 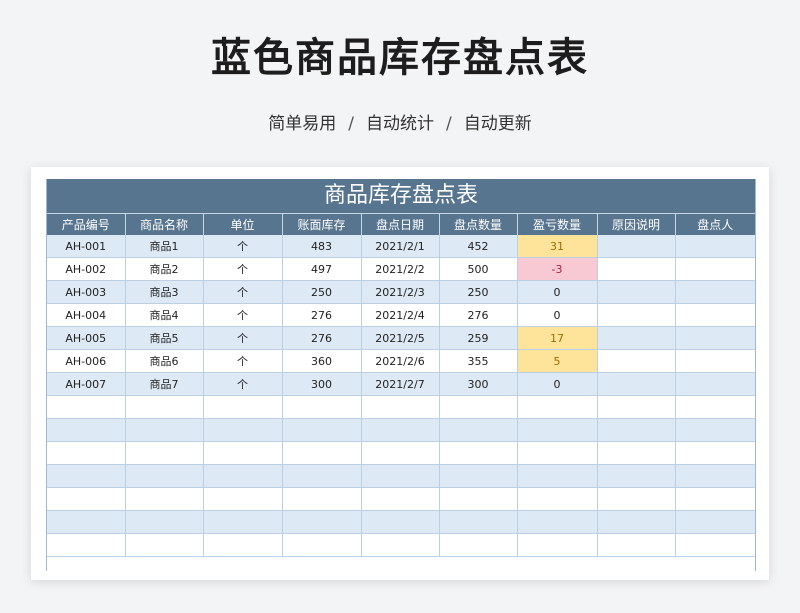 I want to click on cell-product-name: 商品4, so click(x=164, y=315).